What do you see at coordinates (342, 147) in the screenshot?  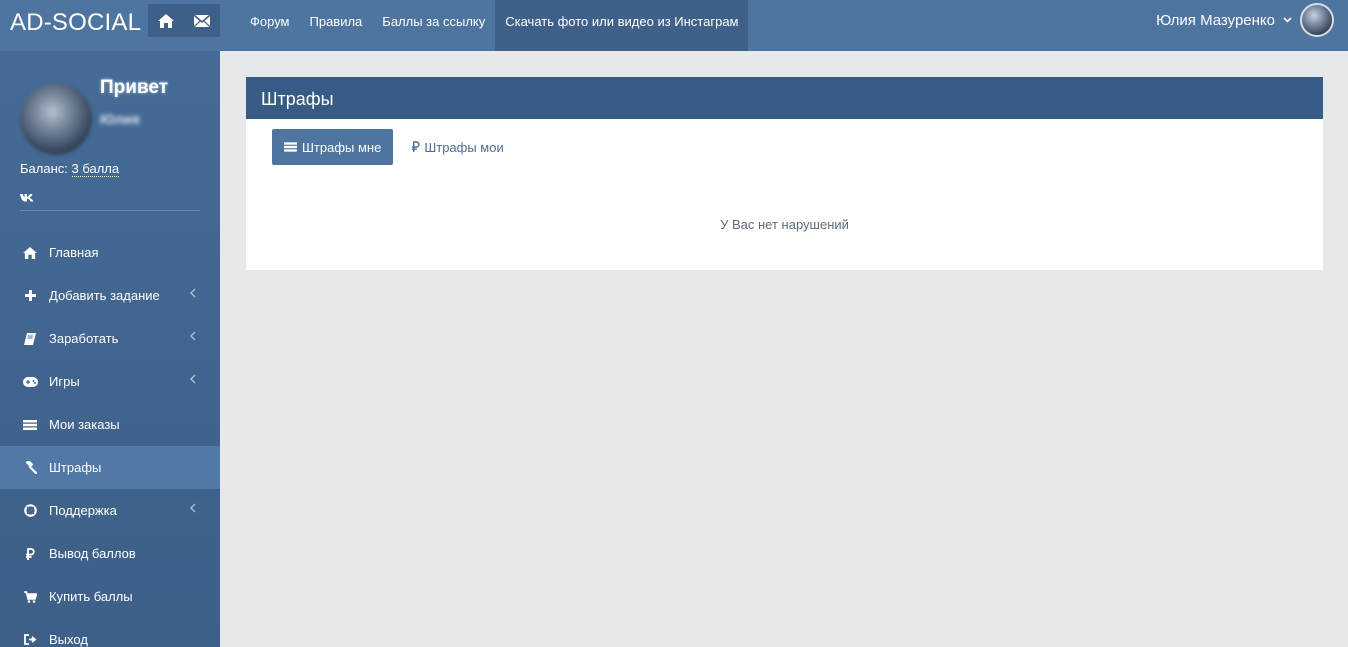 I see `tab-label: Штрафы мне` at bounding box center [342, 147].